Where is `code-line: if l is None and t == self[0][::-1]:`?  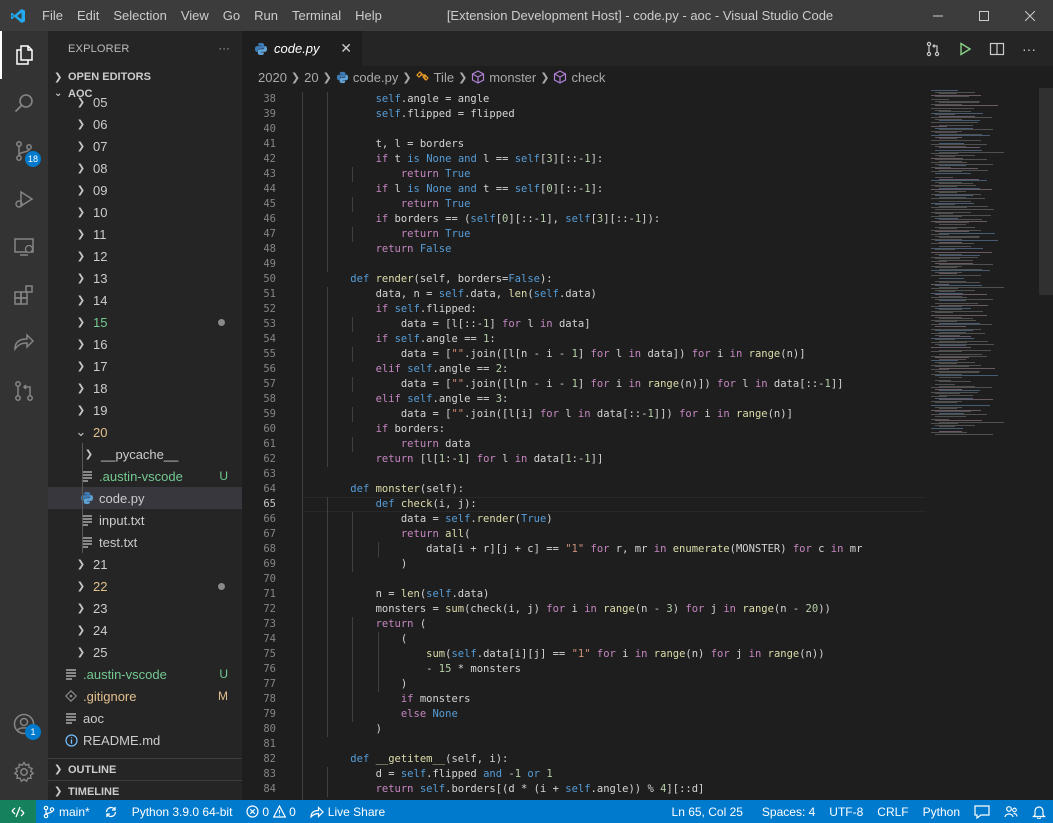
code-line: if l is None and t == self[0][::-1]: is located at coordinates (625, 189).